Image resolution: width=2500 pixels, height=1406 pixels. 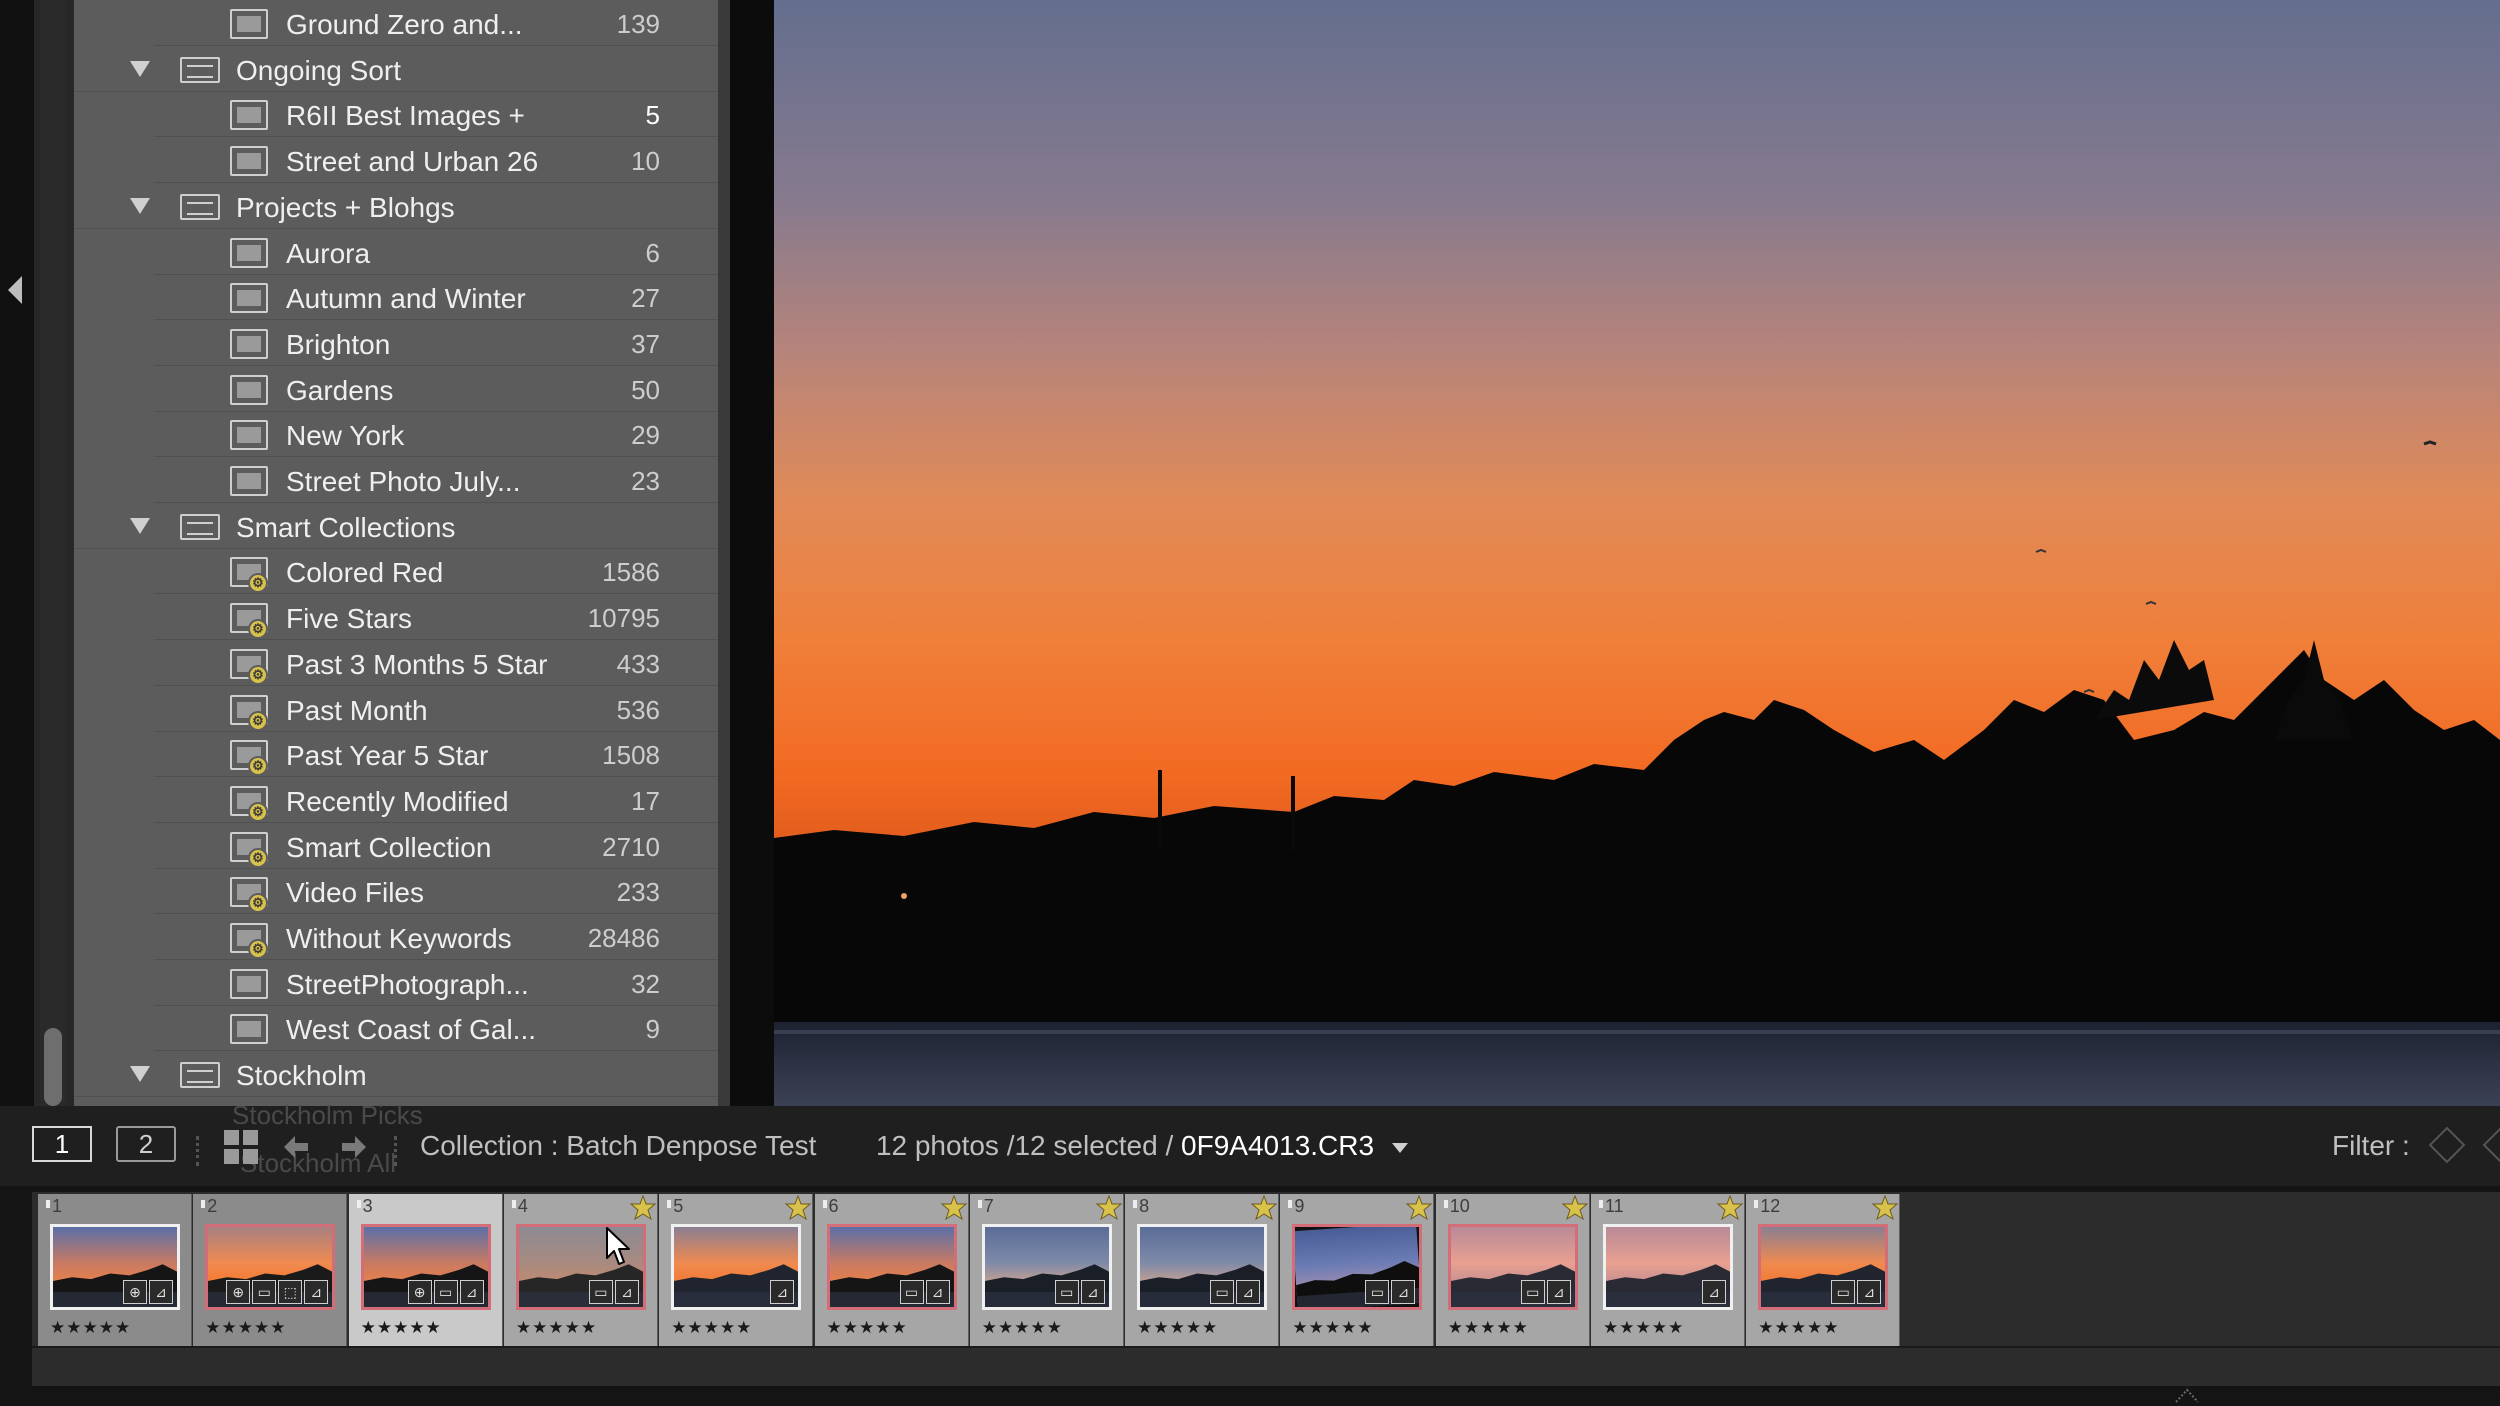 I want to click on filmstrip-cell: 9 ▭ ⊿ ★★★★★, so click(x=1357, y=1272).